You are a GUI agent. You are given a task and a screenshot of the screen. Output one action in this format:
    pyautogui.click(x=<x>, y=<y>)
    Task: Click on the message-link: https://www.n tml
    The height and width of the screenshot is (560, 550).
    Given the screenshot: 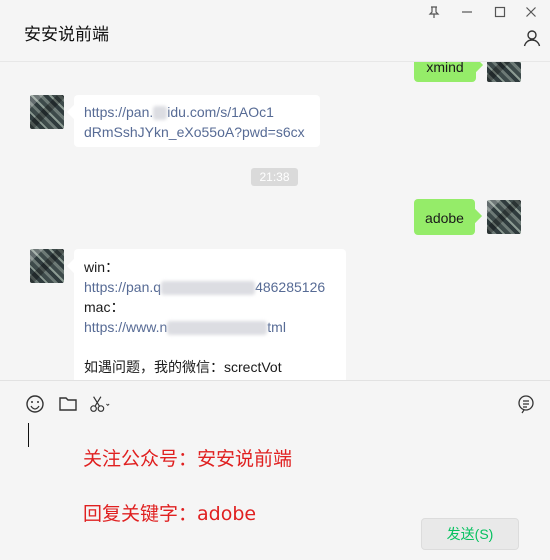 What is the action you would take?
    pyautogui.click(x=210, y=327)
    